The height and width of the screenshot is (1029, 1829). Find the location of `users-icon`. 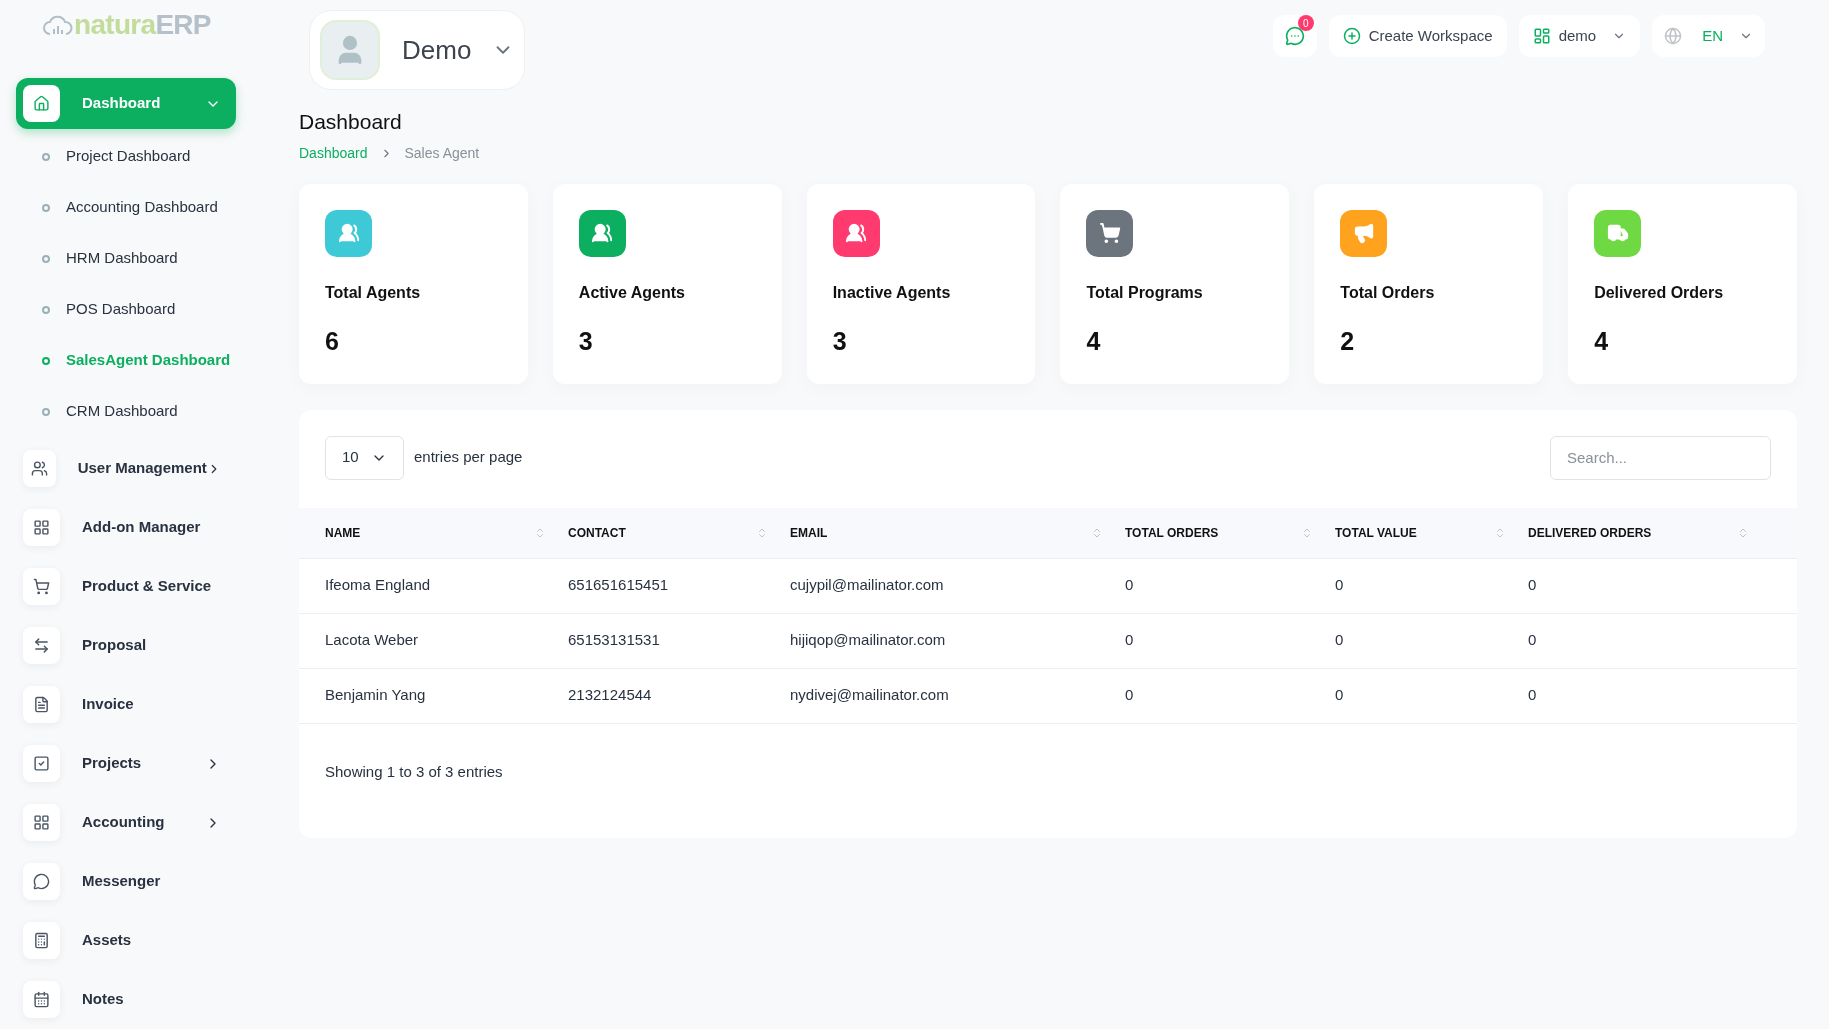

users-icon is located at coordinates (39, 468).